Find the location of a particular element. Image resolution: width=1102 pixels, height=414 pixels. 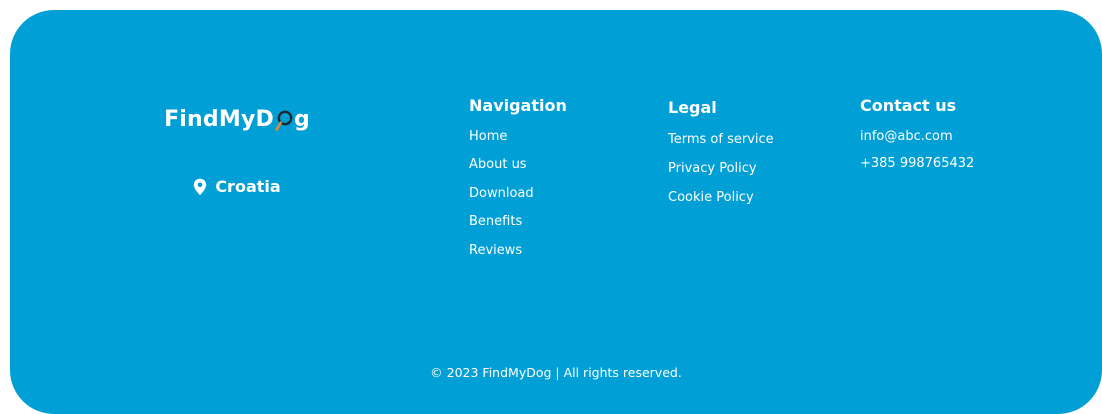

location: Croatia is located at coordinates (237, 186).